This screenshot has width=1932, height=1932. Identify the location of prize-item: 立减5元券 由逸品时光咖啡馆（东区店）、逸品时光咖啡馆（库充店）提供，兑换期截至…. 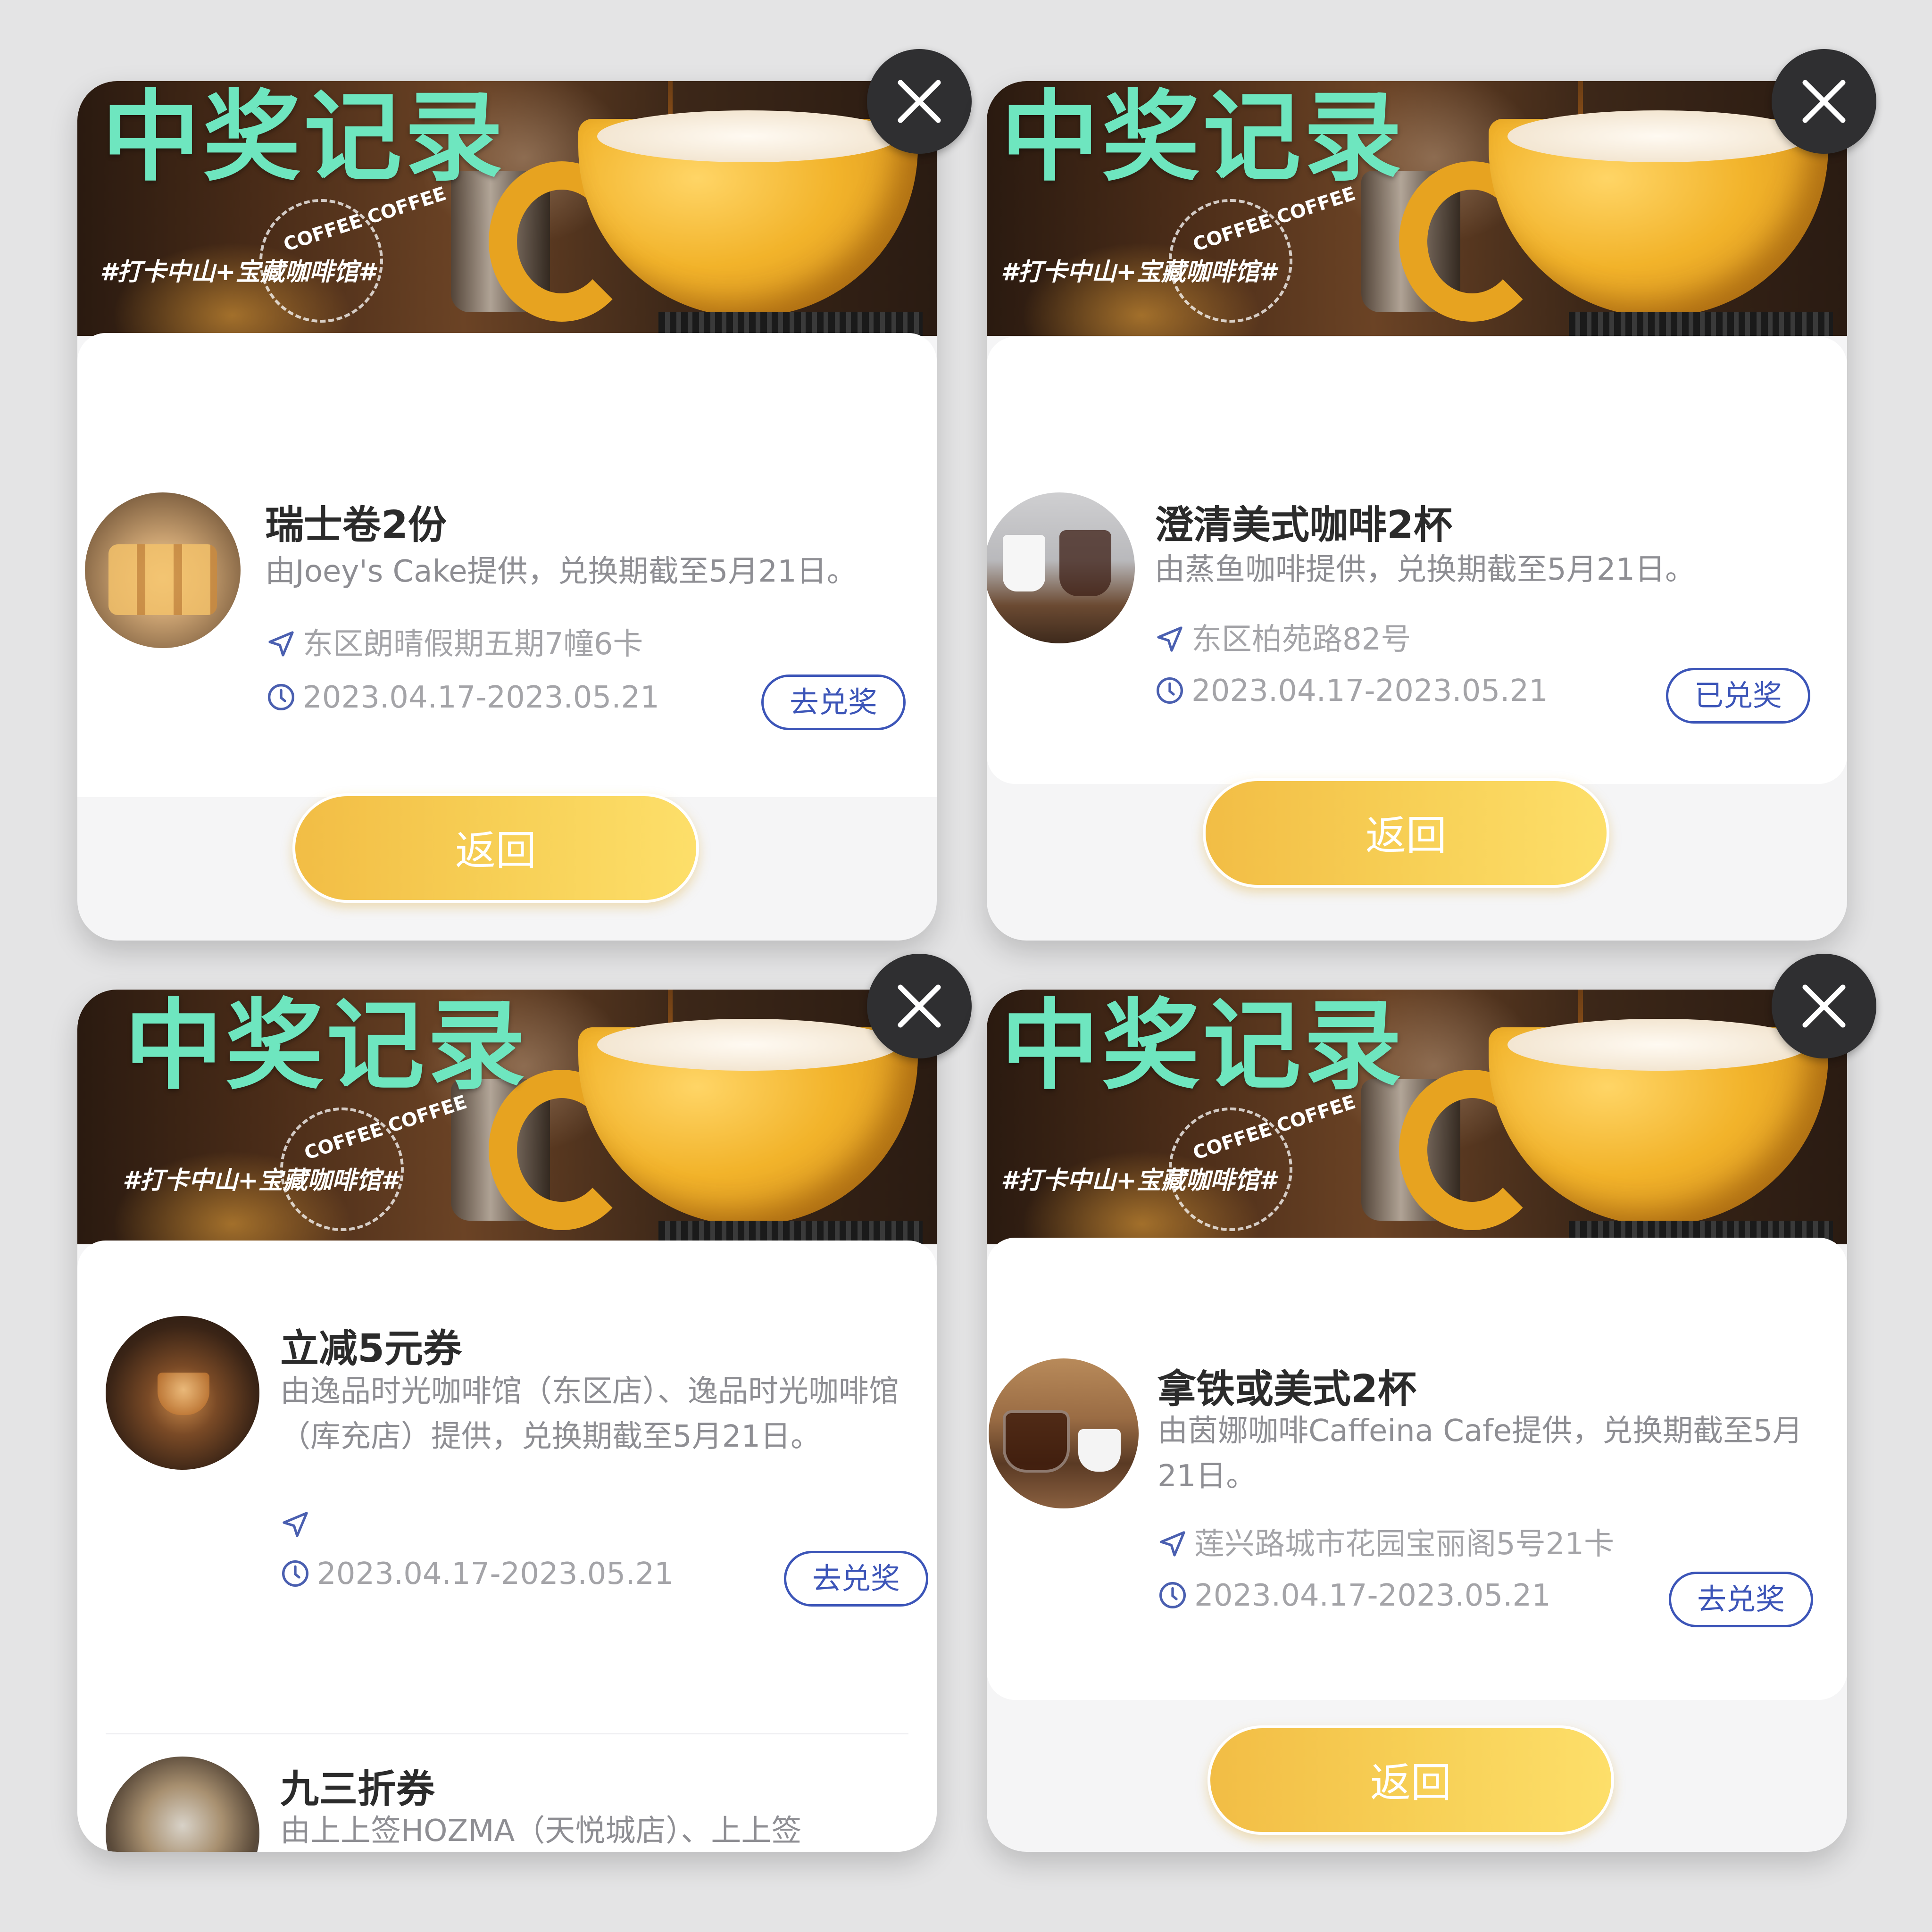
(507, 1453).